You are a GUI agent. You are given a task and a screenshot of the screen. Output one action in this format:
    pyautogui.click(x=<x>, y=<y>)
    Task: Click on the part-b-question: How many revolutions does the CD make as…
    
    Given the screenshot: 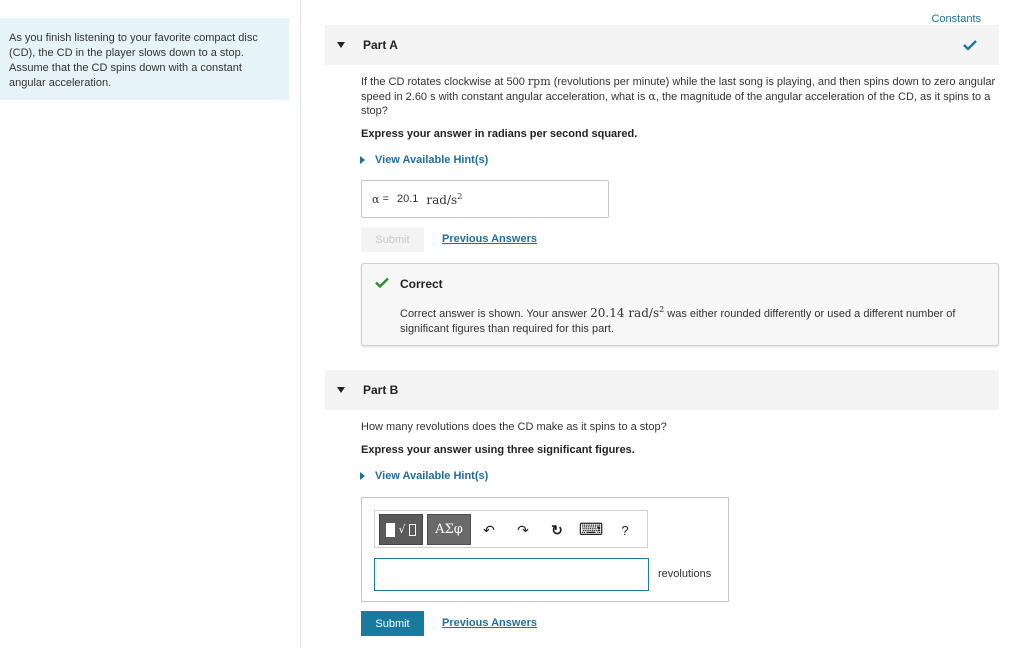 What is the action you would take?
    pyautogui.click(x=514, y=427)
    